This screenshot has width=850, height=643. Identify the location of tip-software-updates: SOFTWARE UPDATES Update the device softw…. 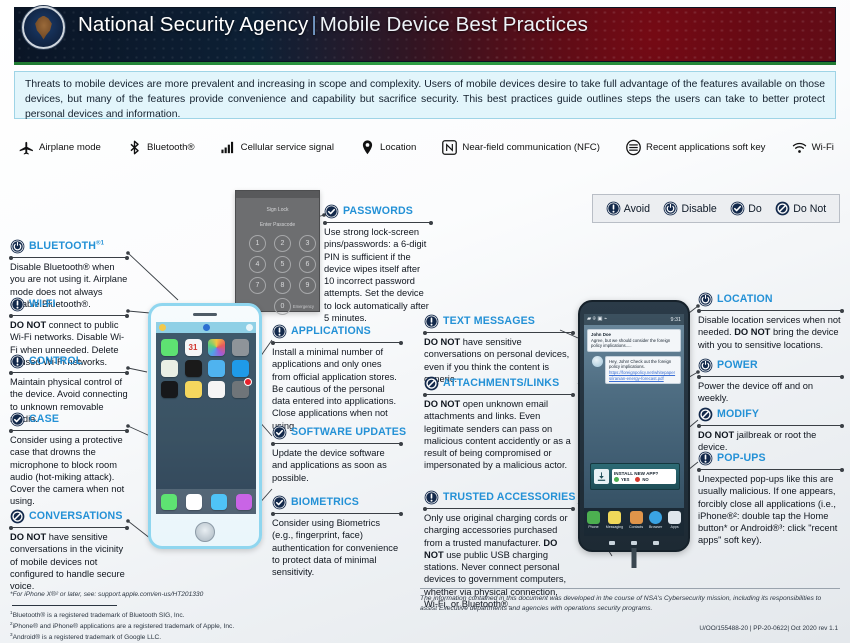
(338, 454).